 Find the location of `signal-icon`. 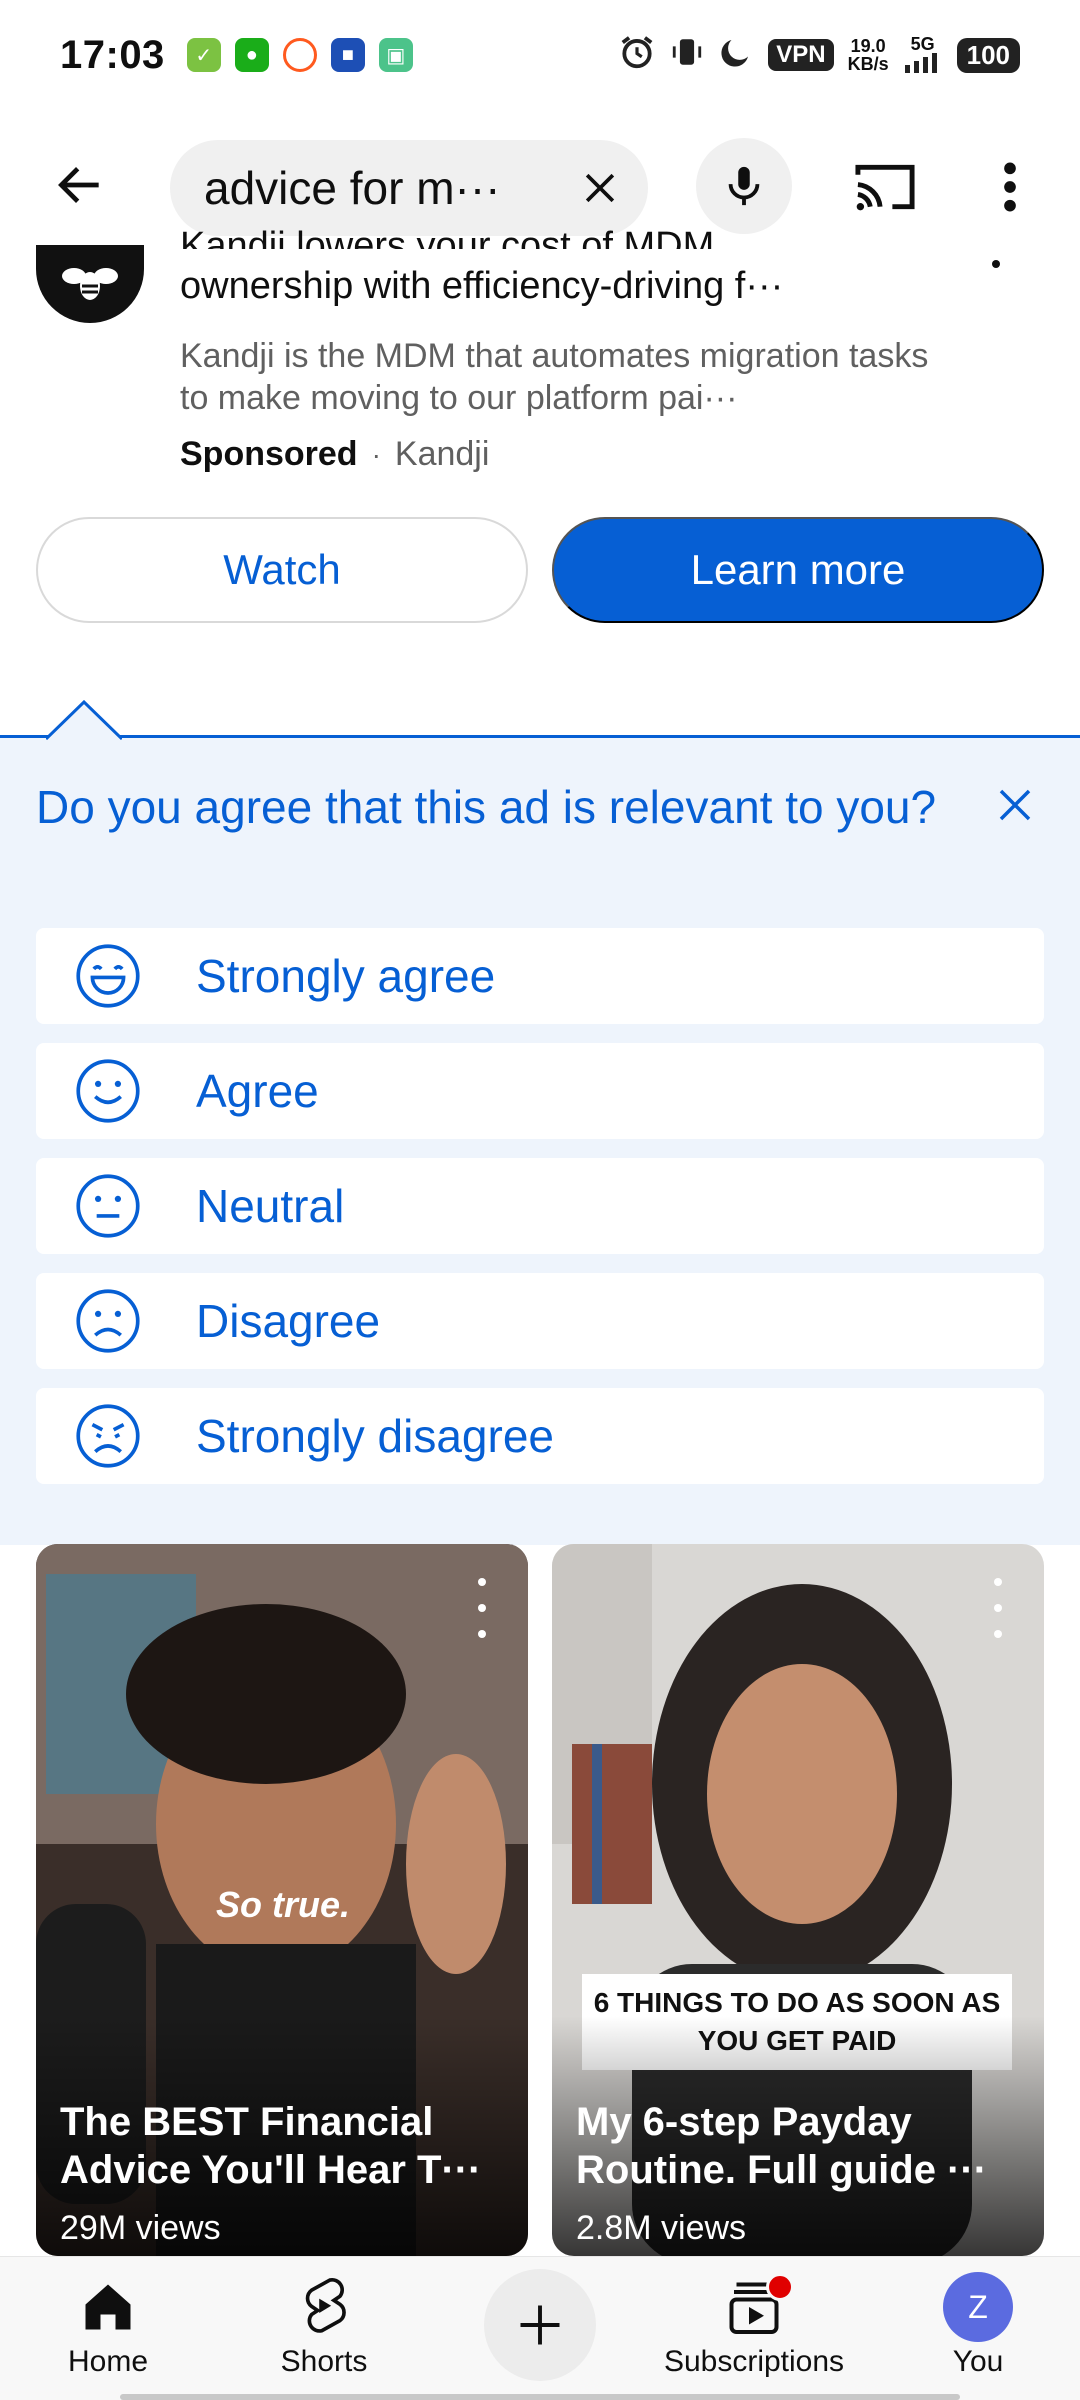

signal-icon is located at coordinates (920, 62).